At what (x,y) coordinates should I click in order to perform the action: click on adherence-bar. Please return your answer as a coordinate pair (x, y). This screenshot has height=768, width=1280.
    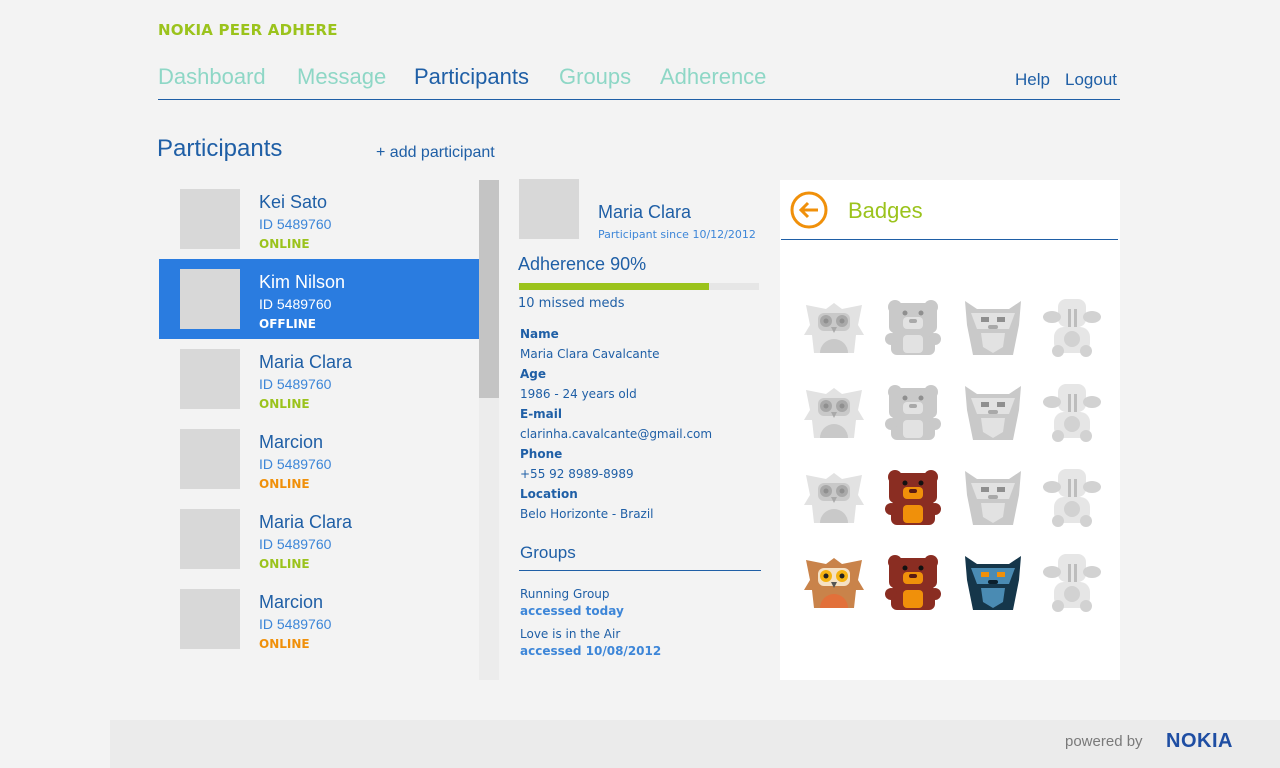
    Looking at the image, I should click on (639, 286).